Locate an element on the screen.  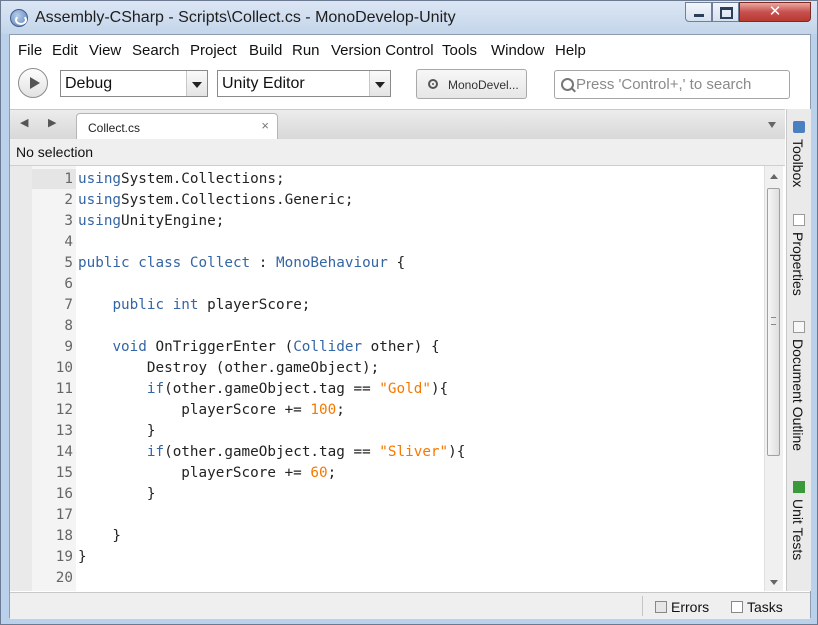
tab-forward-arrow-icon: ▶ is located at coordinates (52, 122).